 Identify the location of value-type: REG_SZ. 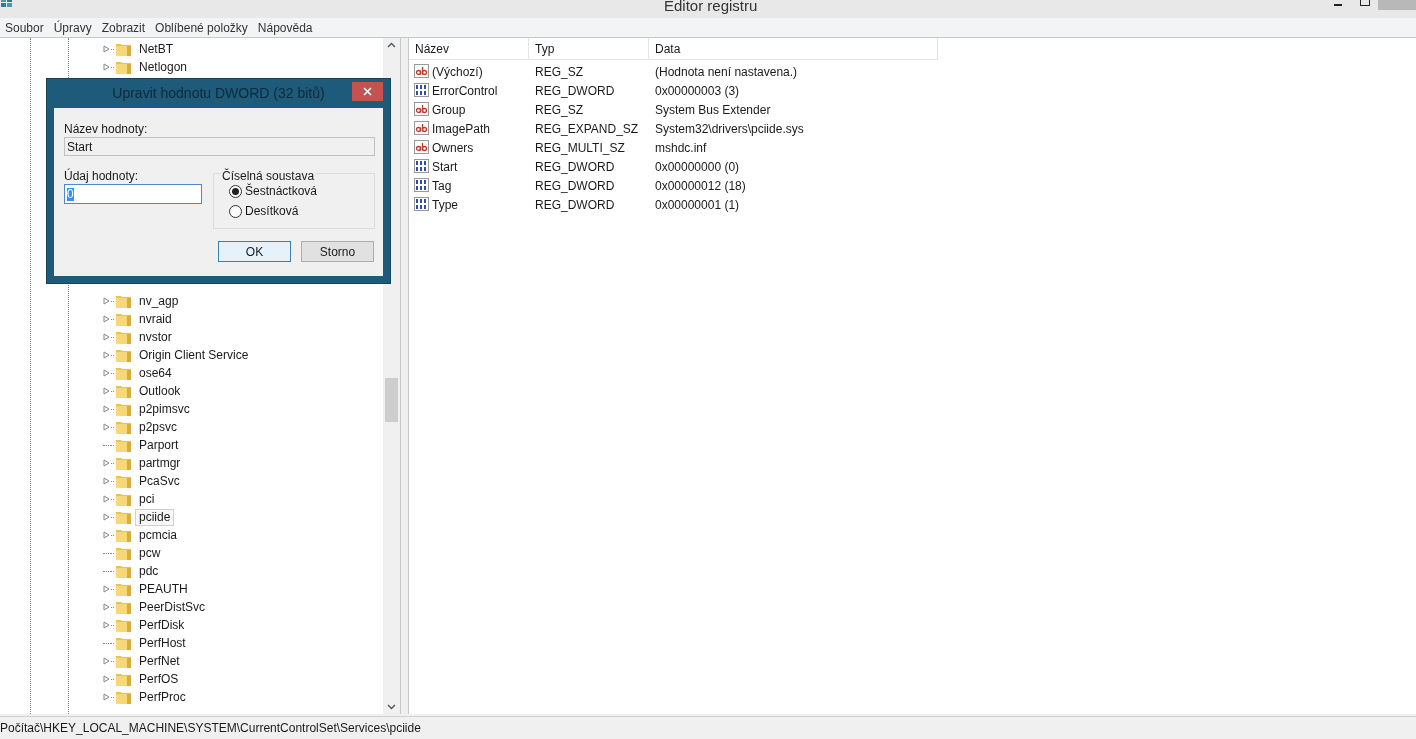
(559, 71).